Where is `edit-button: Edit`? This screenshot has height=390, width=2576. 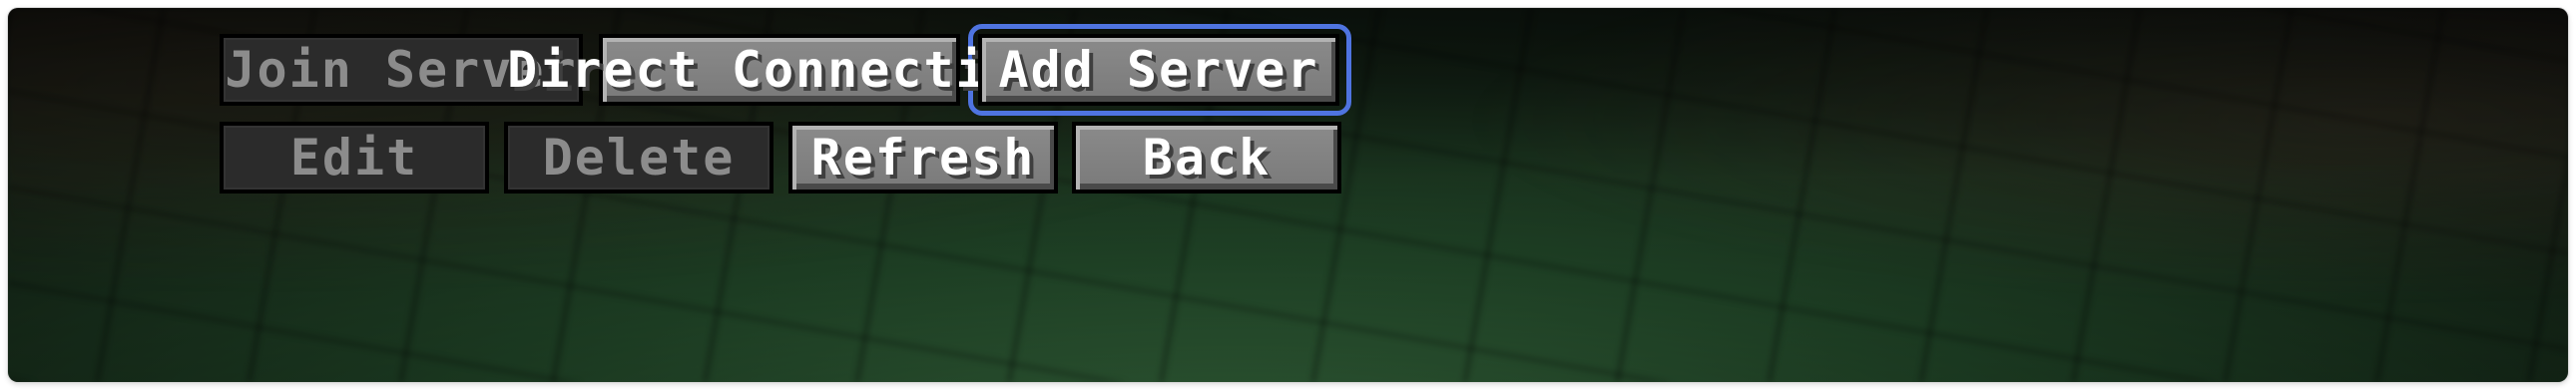
edit-button: Edit is located at coordinates (355, 158).